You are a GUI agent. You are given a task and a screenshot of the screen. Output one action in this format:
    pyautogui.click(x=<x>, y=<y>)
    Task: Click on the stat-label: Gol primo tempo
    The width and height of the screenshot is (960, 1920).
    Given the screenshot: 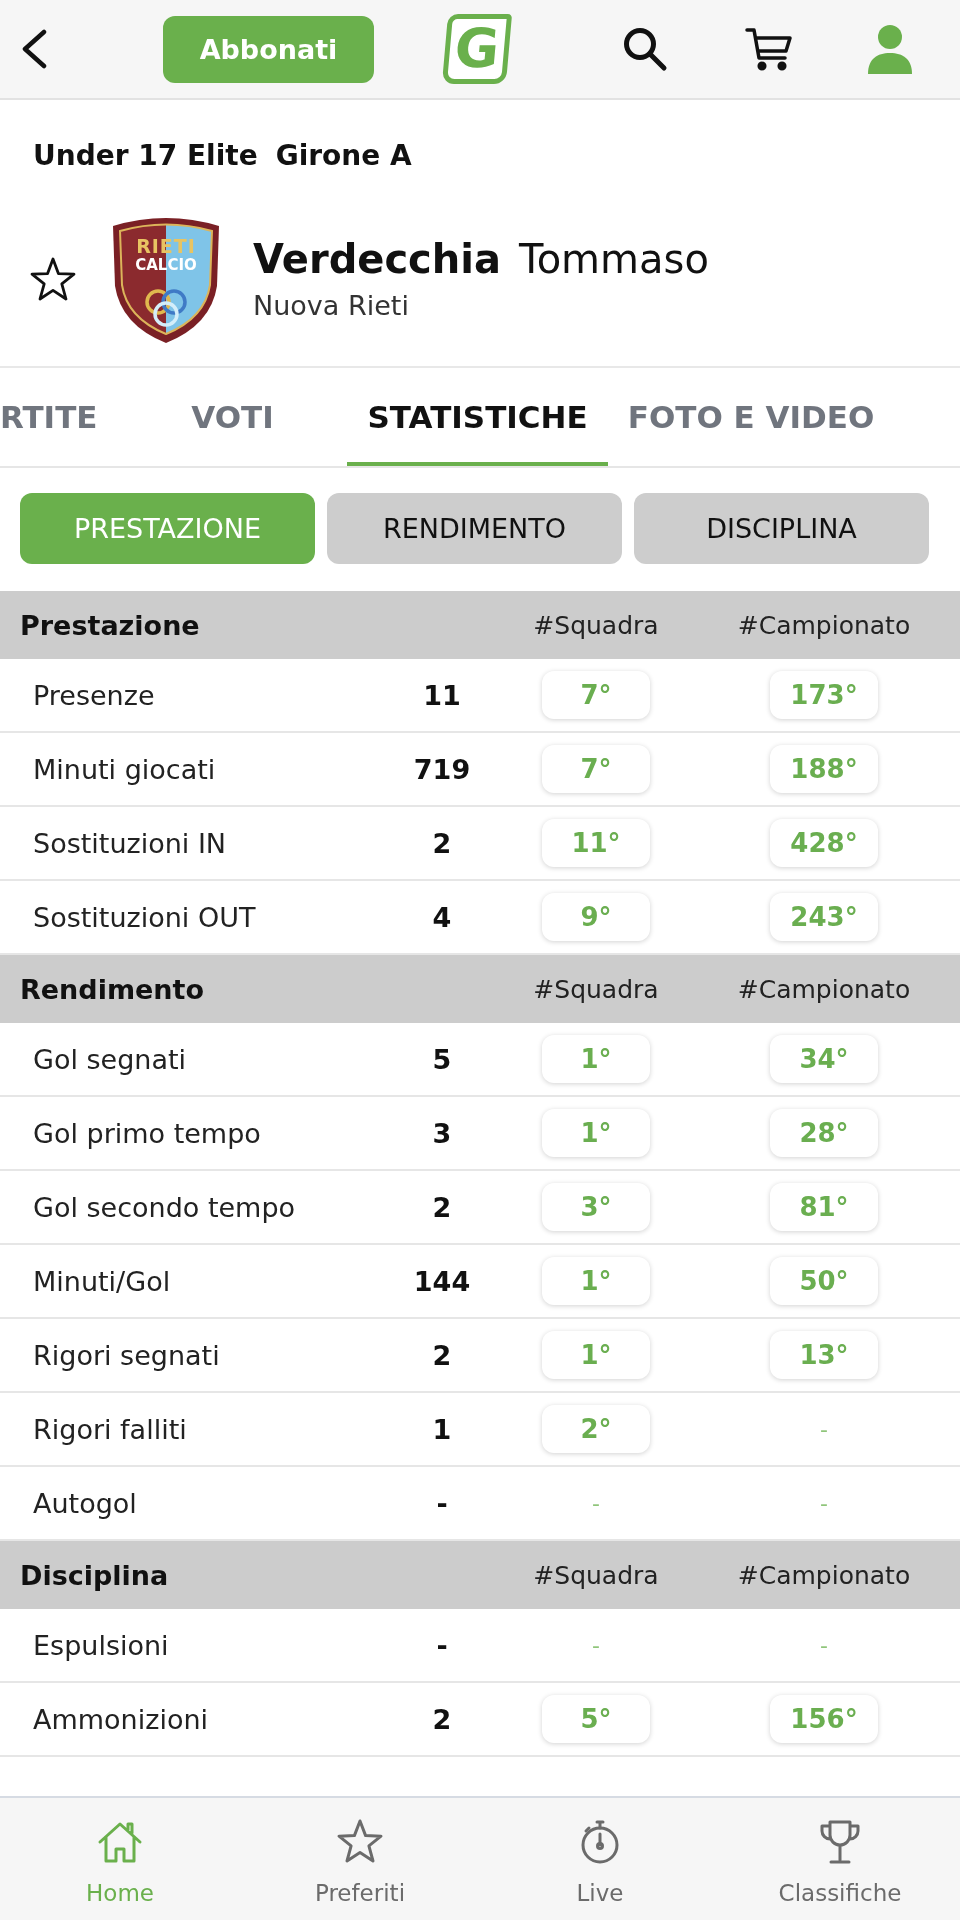 What is the action you would take?
    pyautogui.click(x=146, y=1133)
    